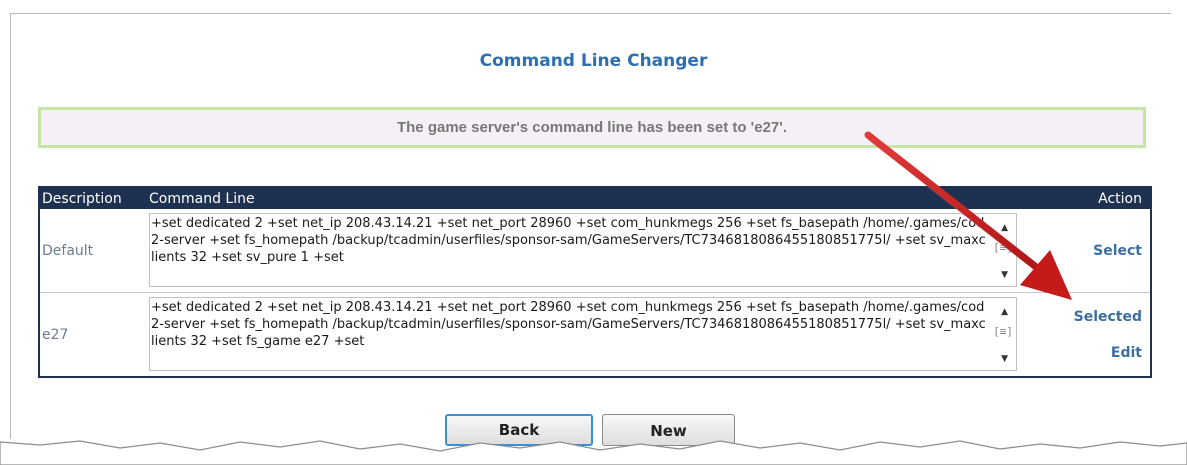  I want to click on torn-edge, so click(593, 452).